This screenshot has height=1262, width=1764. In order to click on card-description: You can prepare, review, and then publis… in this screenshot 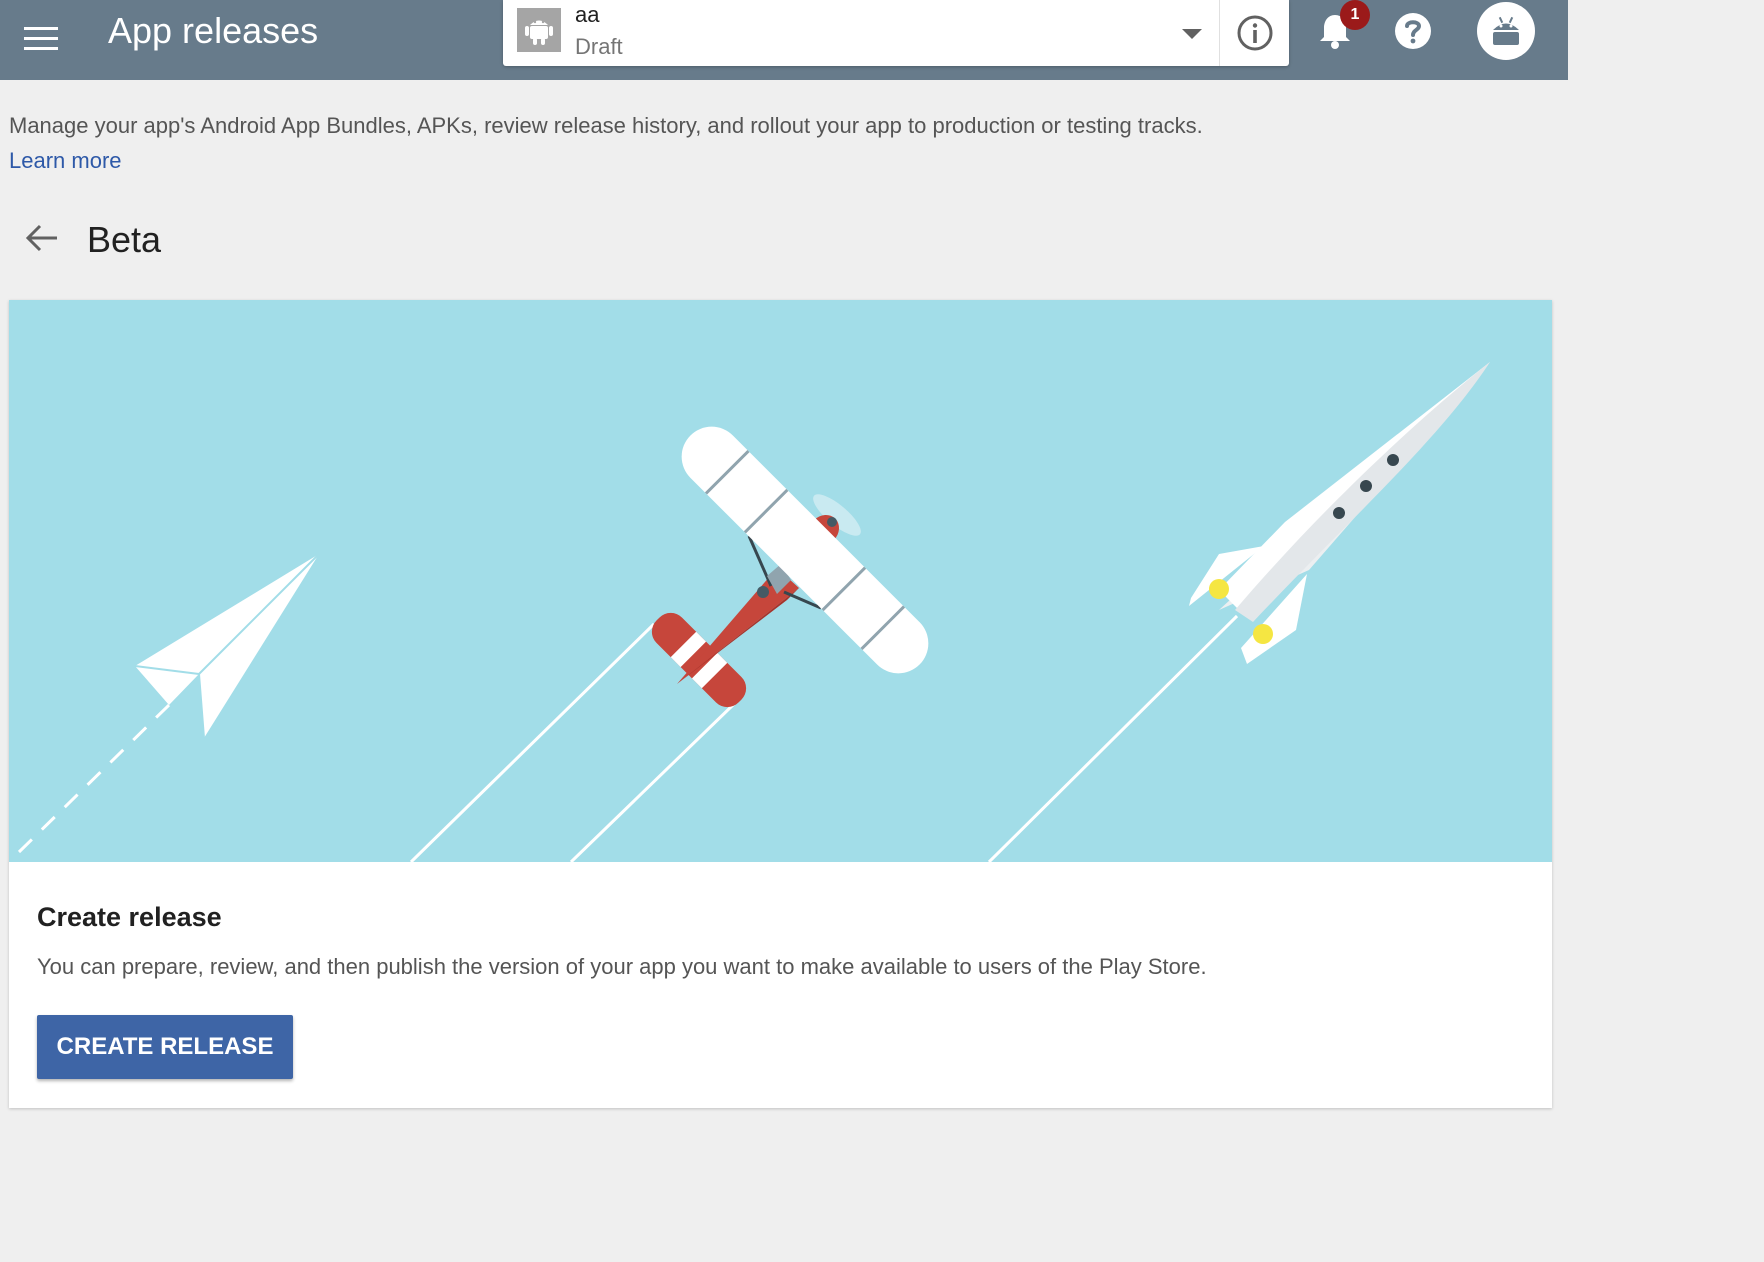, I will do `click(622, 966)`.